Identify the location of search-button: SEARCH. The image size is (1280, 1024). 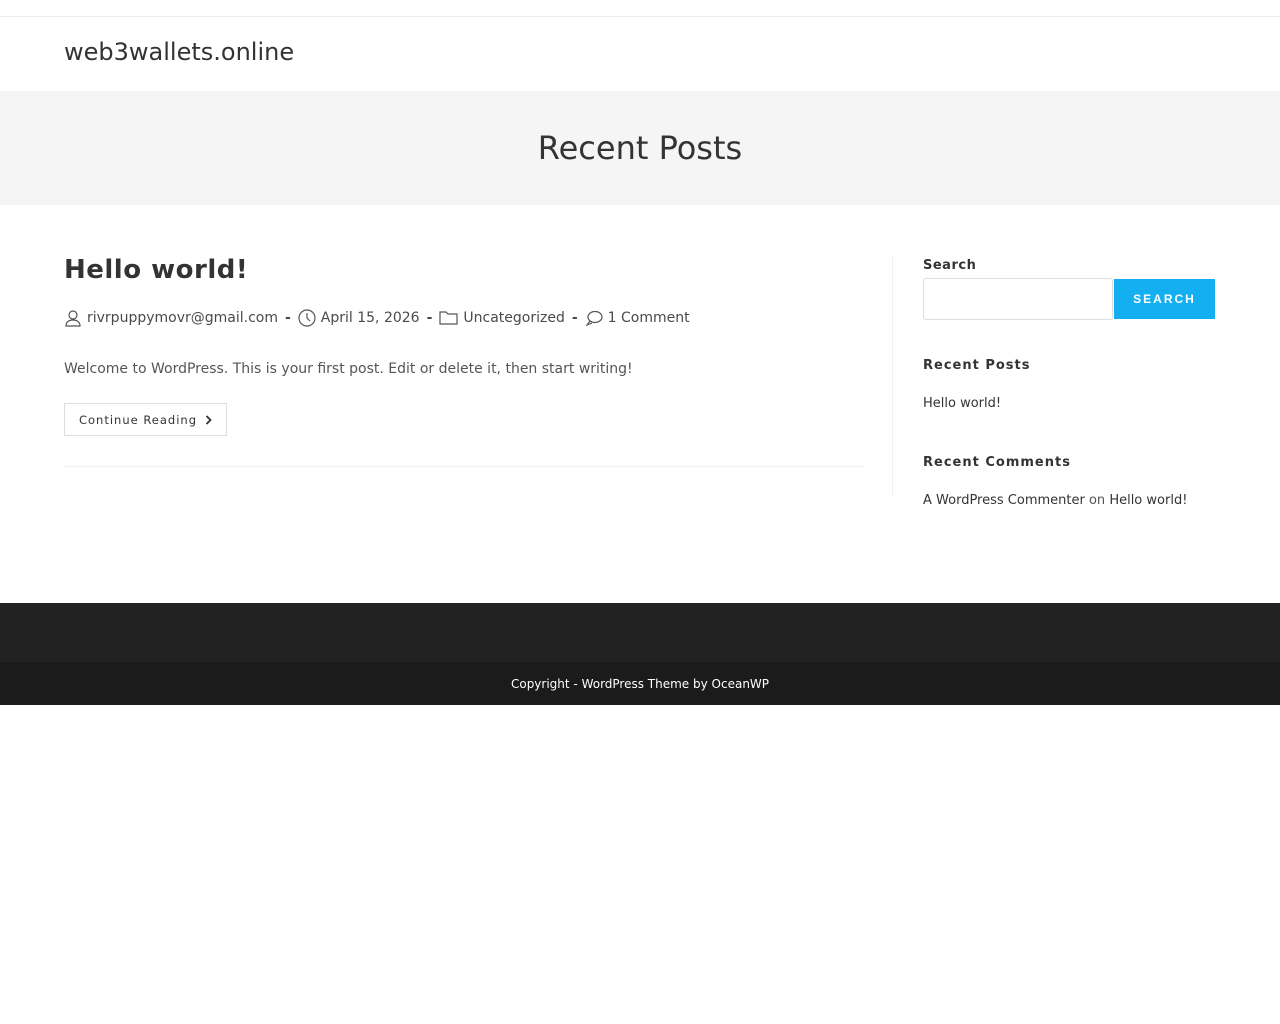
(1164, 299).